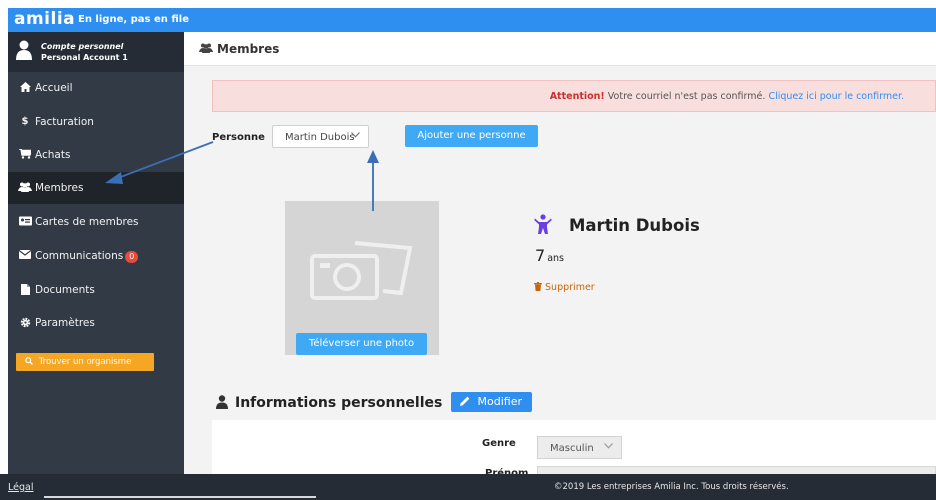 This screenshot has width=936, height=500. What do you see at coordinates (96, 188) in the screenshot?
I see `sidebar-item-membres: Membres` at bounding box center [96, 188].